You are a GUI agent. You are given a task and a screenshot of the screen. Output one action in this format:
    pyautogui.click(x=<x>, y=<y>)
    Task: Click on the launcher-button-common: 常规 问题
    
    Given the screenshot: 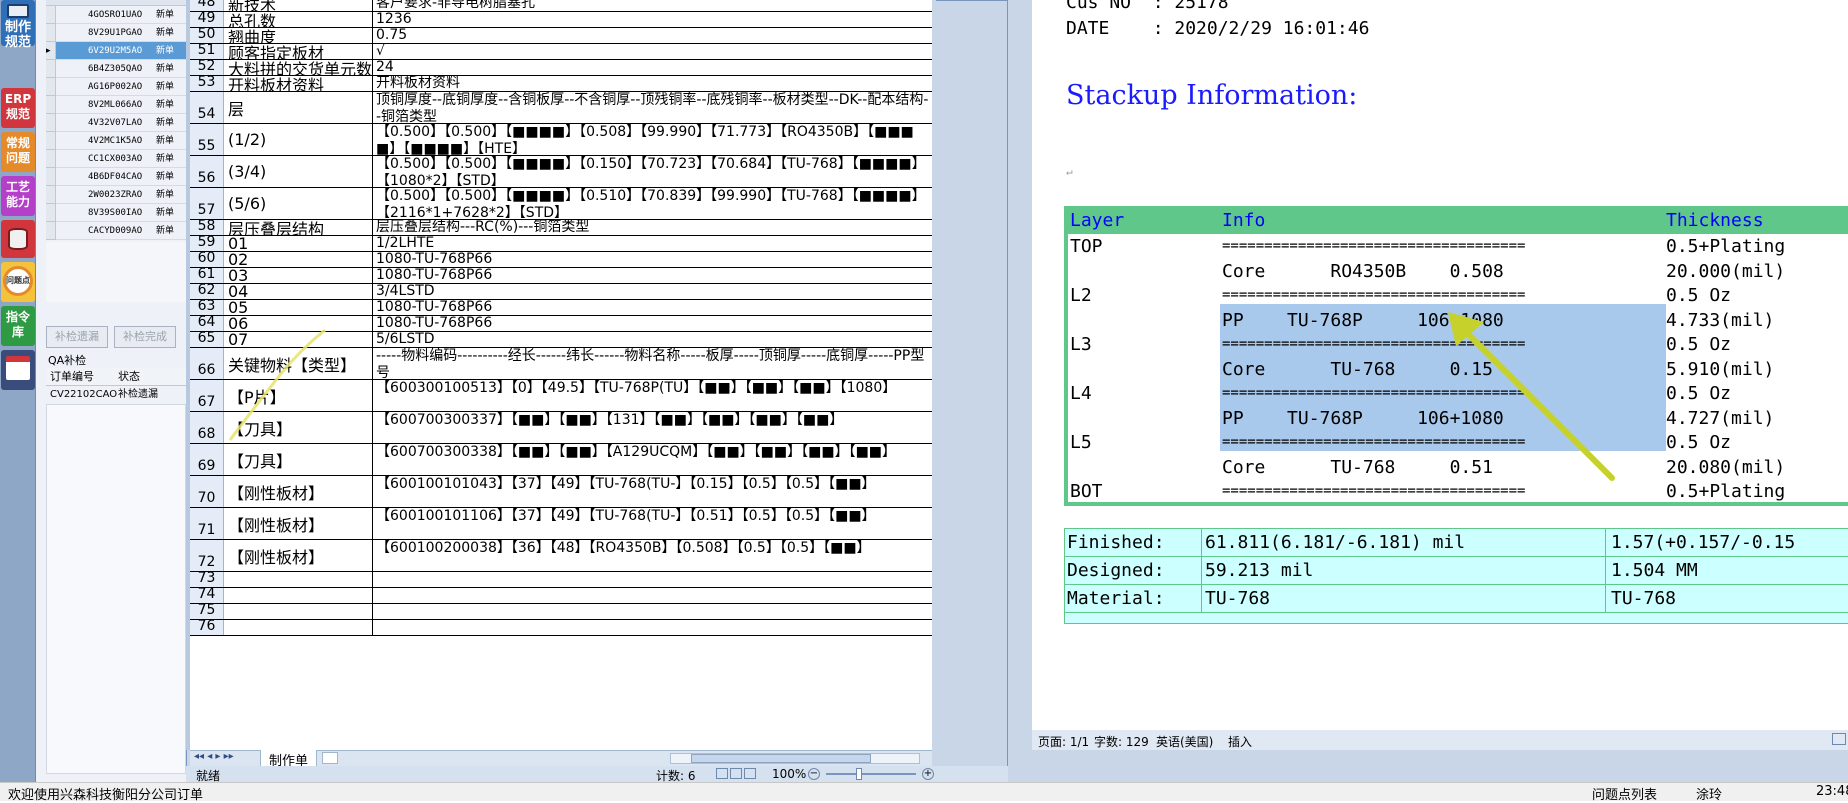 What is the action you would take?
    pyautogui.click(x=18, y=152)
    